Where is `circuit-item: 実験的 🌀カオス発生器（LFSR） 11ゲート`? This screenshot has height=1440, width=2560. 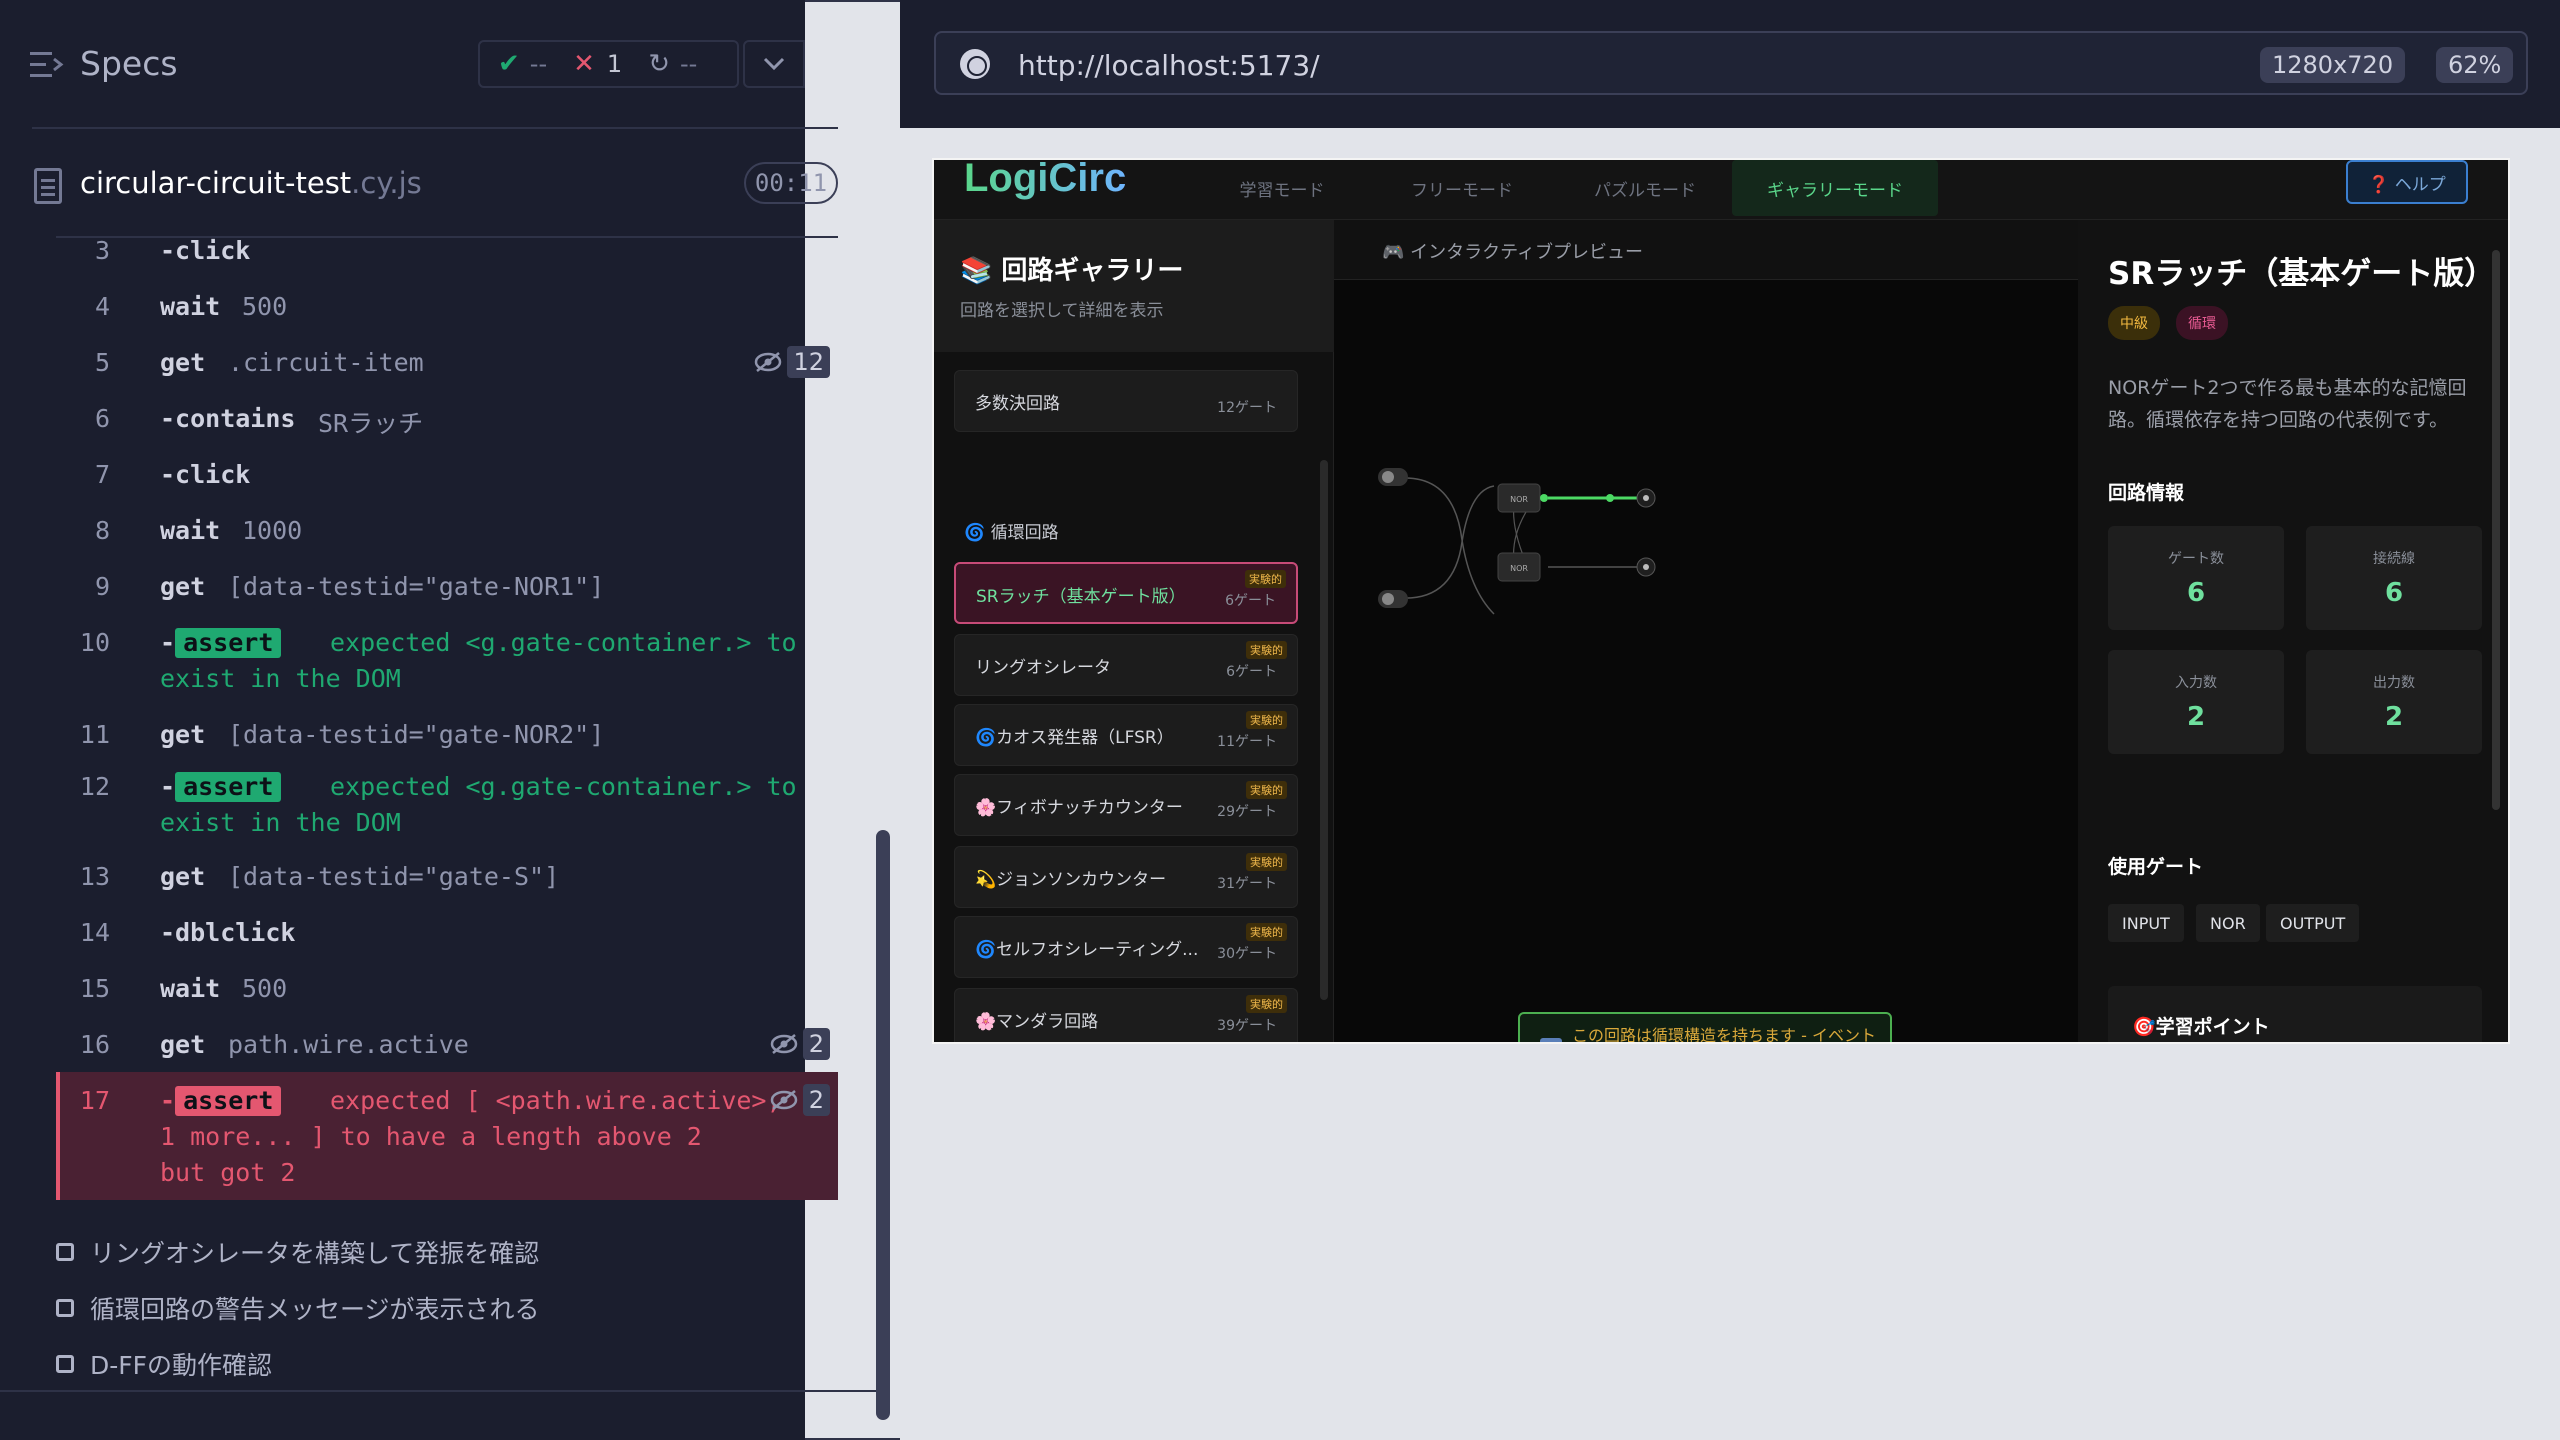 circuit-item: 実験的 🌀カオス発生器（LFSR） 11ゲート is located at coordinates (1126, 735).